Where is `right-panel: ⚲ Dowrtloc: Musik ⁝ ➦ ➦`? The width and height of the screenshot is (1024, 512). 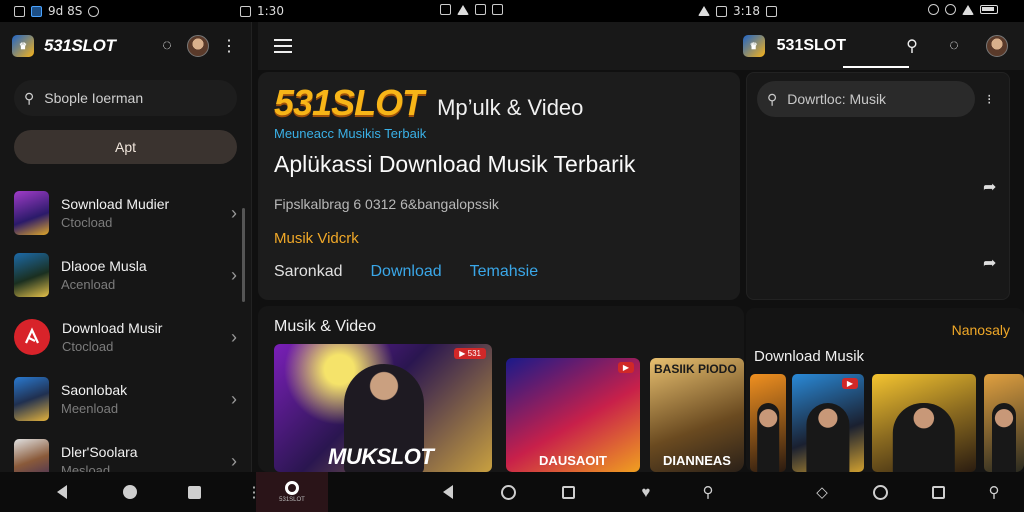 right-panel: ⚲ Dowrtloc: Musik ⁝ ➦ ➦ is located at coordinates (878, 186).